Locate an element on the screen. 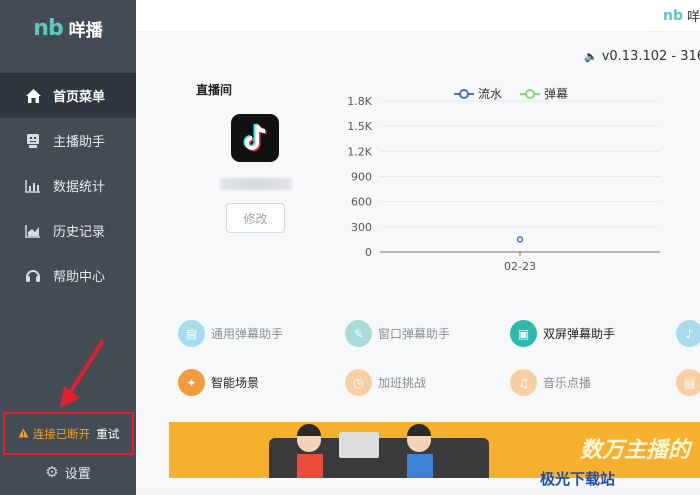  y-tick-label: 600 is located at coordinates (361, 202).